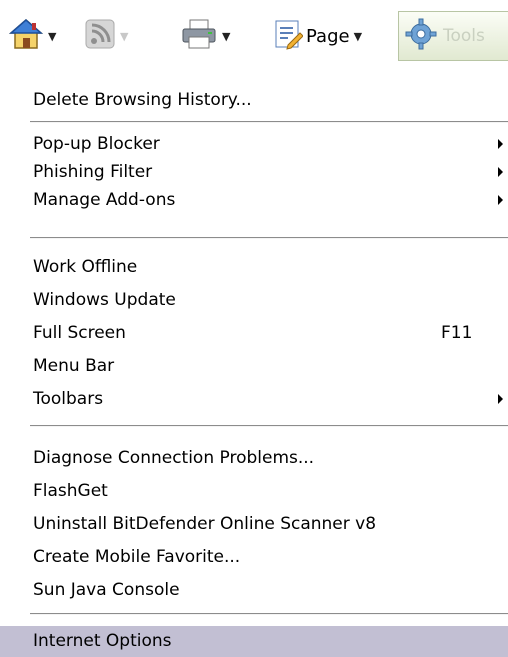  I want to click on menu-item-label: Manage Add-ons, so click(104, 200).